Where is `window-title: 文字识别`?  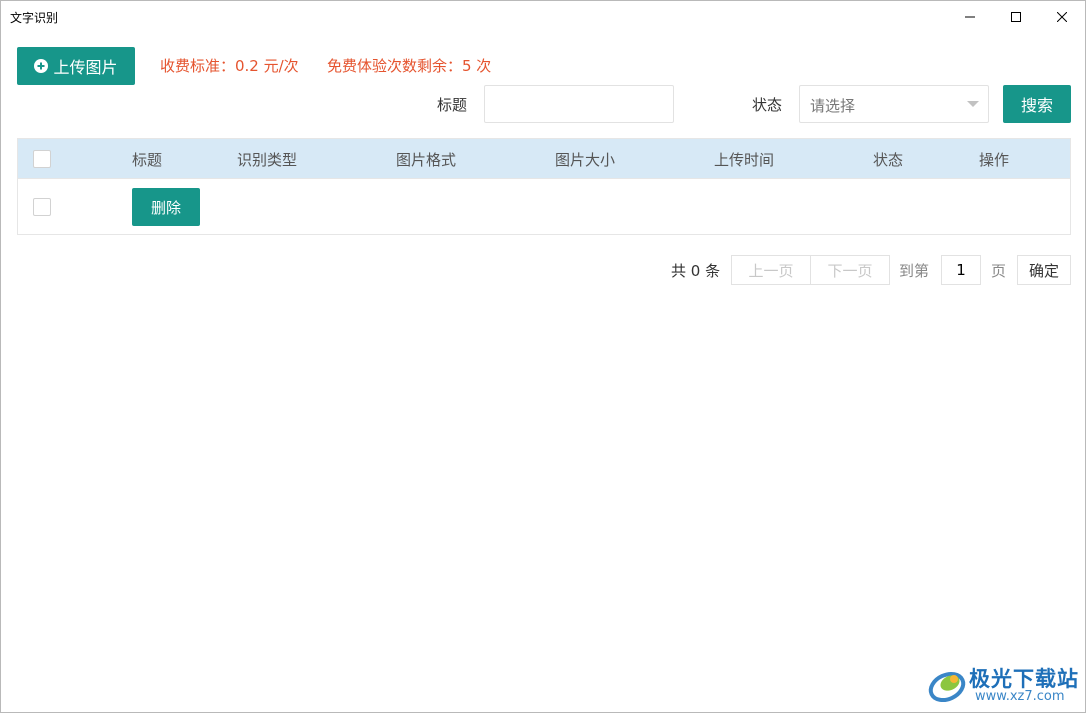
window-title: 文字识别 is located at coordinates (34, 18).